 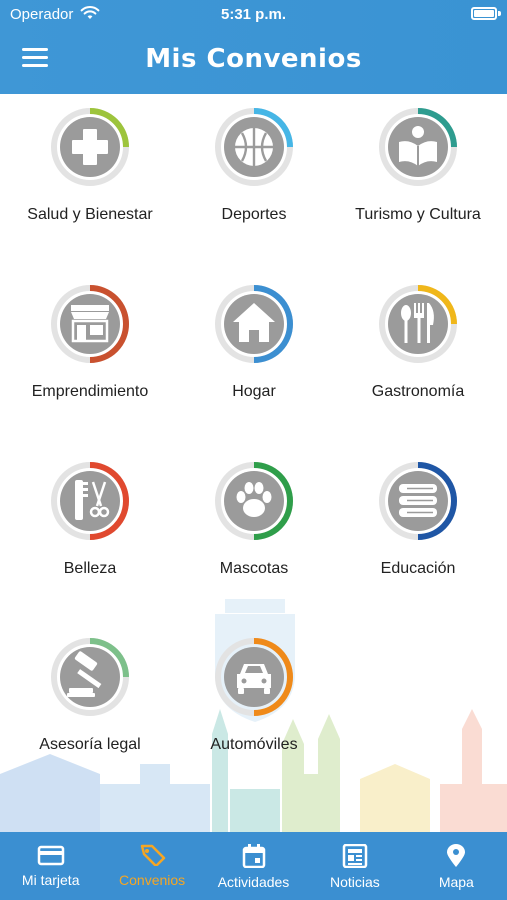 I want to click on category-asesoria-legal: Asesoría legal, so click(x=90, y=695).